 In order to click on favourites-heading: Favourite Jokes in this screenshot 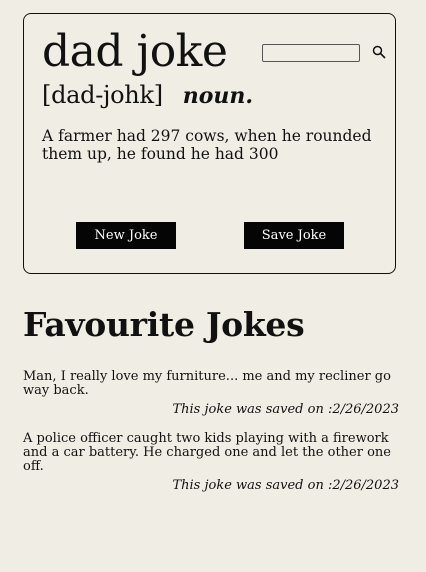, I will do `click(164, 324)`.